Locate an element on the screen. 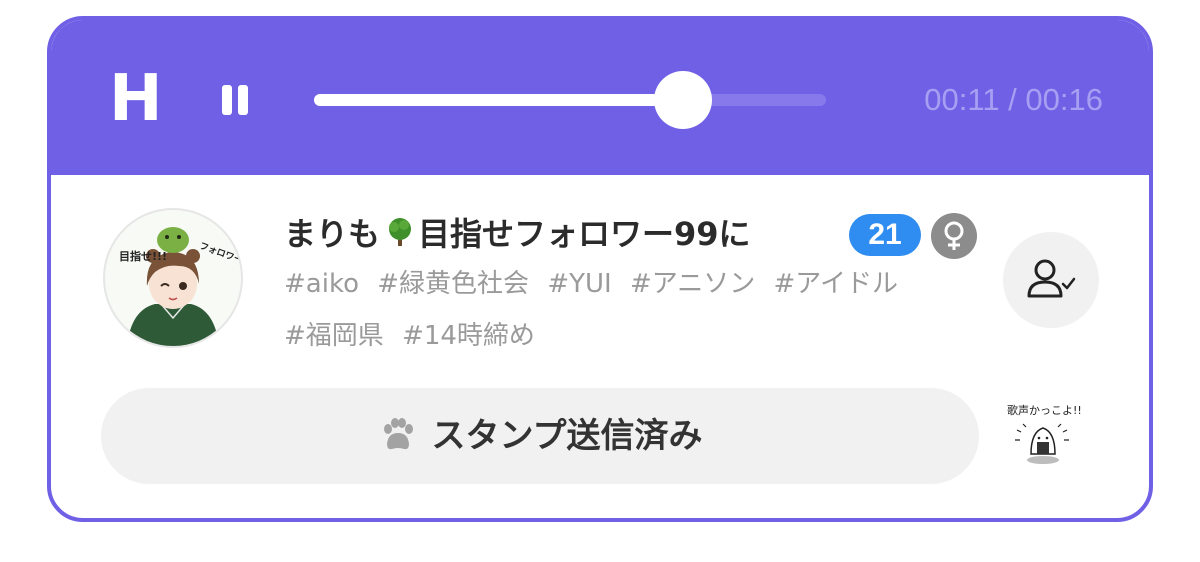 This screenshot has width=1200, height=562. pause-button is located at coordinates (235, 100).